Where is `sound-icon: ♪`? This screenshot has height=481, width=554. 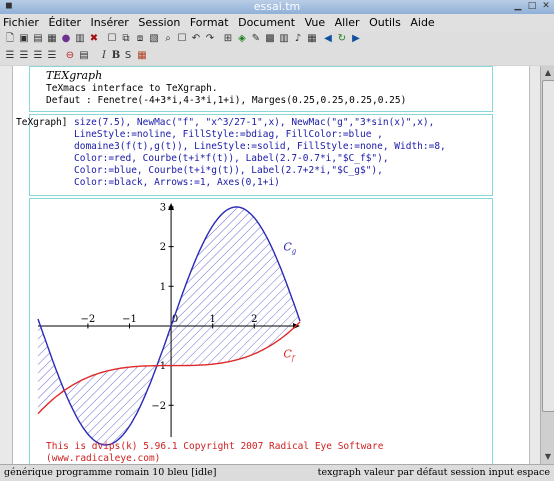
sound-icon: ♪ is located at coordinates (298, 39).